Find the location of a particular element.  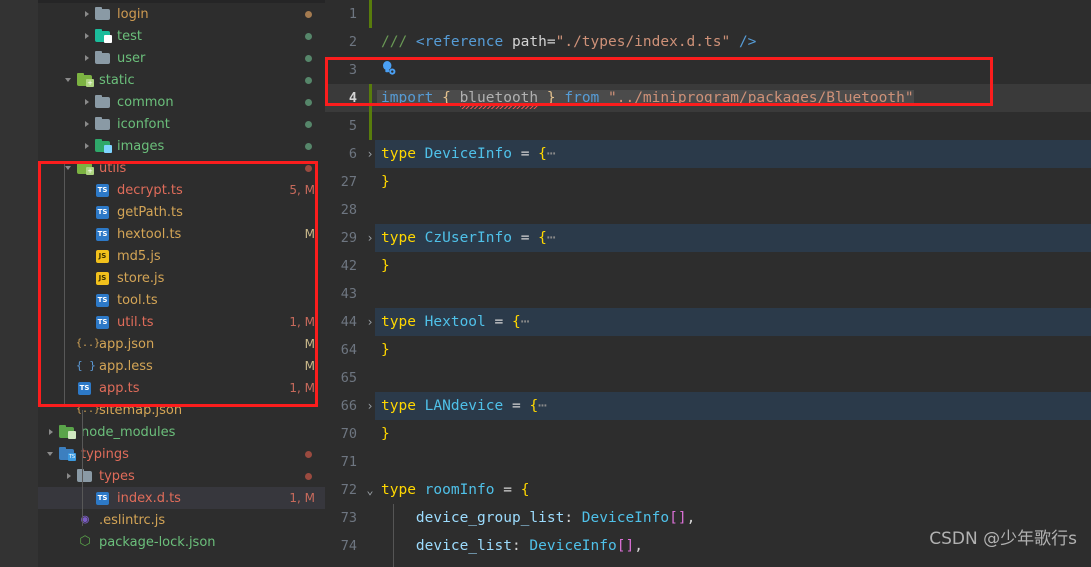

code-line-5: 5 is located at coordinates (708, 126).